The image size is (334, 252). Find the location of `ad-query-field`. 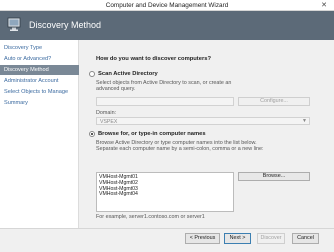

ad-query-field is located at coordinates (165, 101).